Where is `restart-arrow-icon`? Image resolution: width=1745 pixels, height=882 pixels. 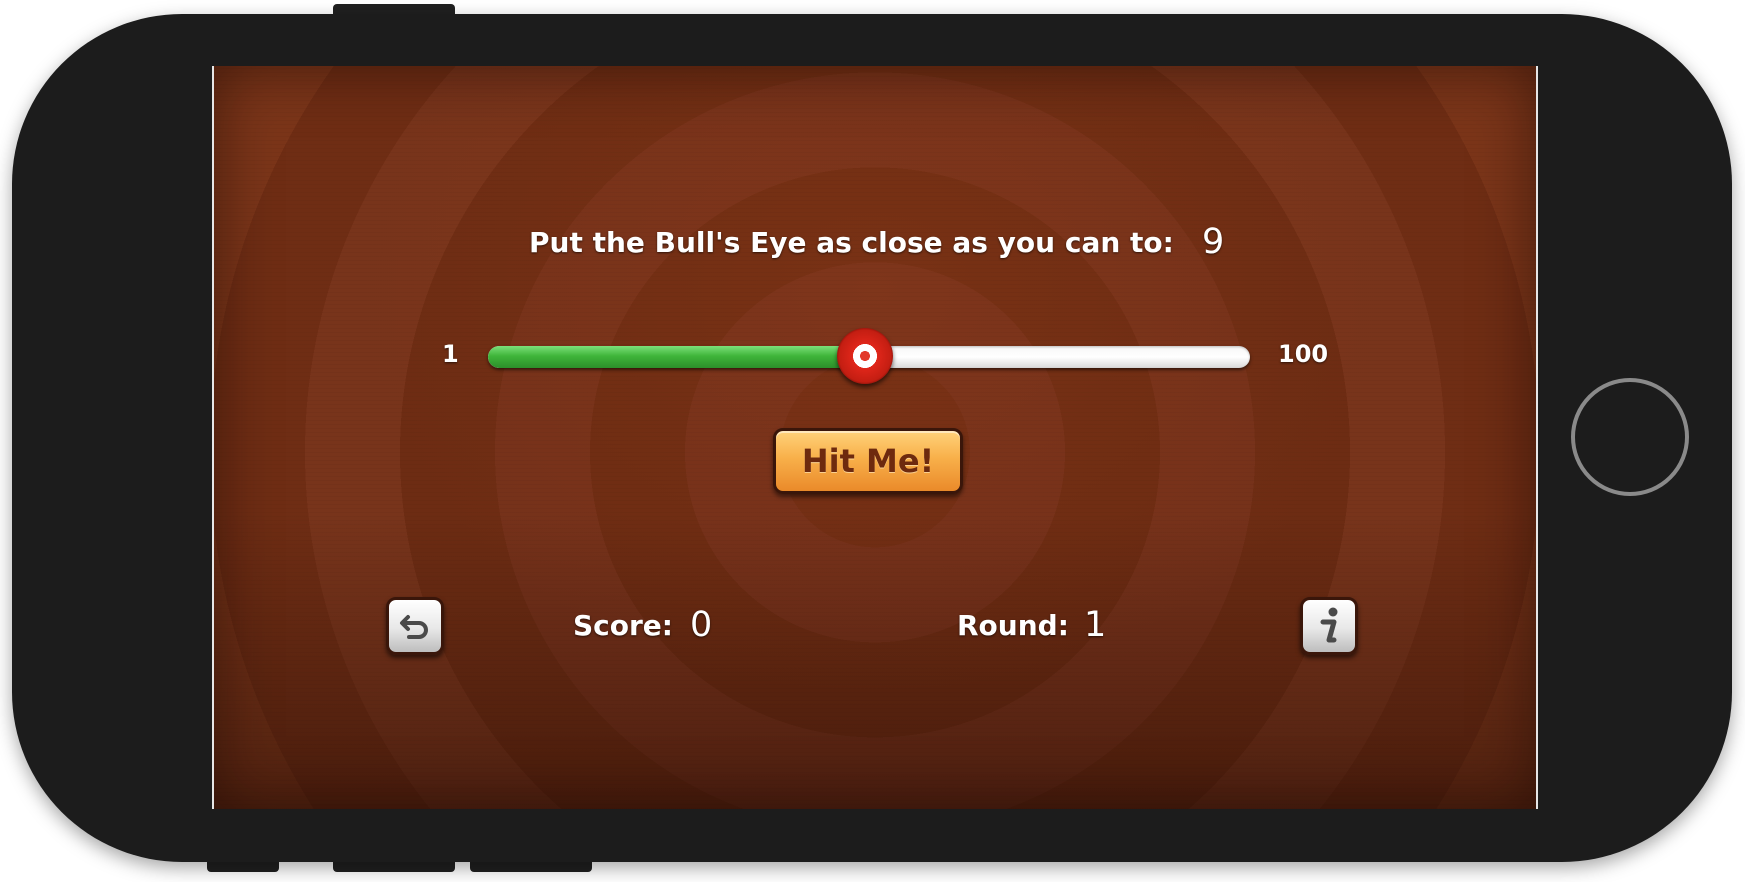 restart-arrow-icon is located at coordinates (414, 627).